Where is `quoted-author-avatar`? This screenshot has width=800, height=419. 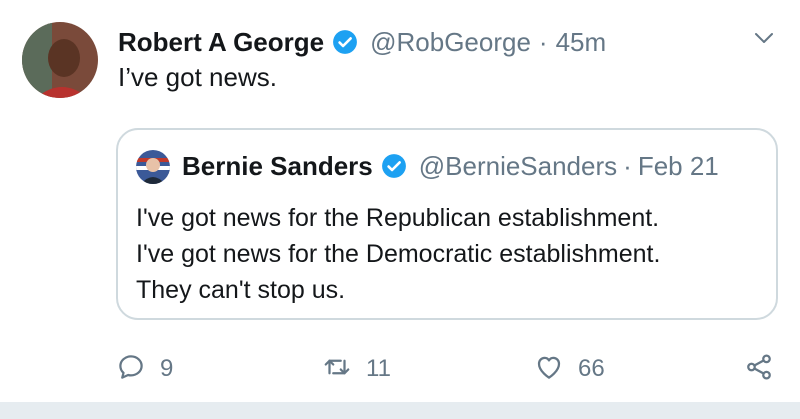 quoted-author-avatar is located at coordinates (153, 167).